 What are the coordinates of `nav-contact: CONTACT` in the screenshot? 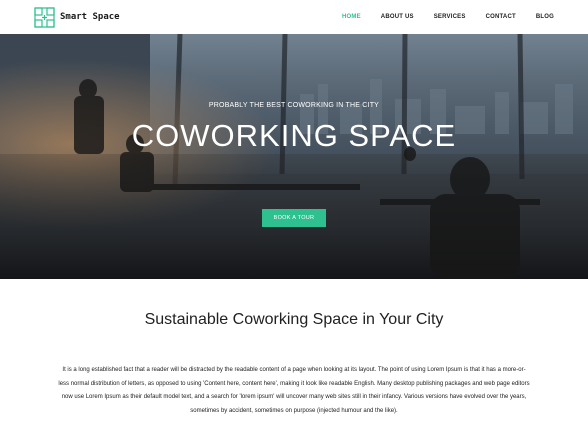 It's located at (501, 17).